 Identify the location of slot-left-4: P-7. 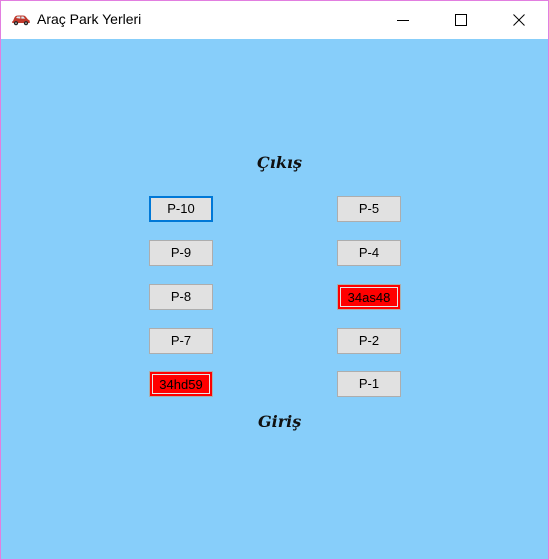
(181, 341).